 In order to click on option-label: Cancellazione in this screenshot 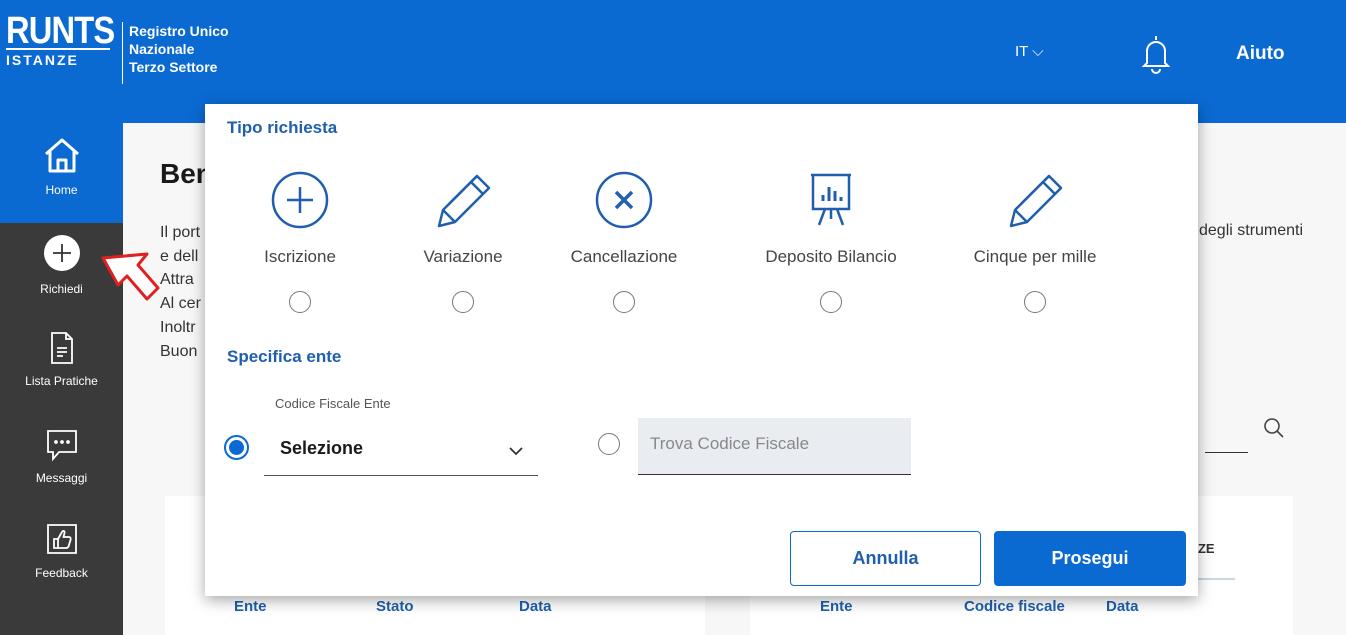, I will do `click(624, 256)`.